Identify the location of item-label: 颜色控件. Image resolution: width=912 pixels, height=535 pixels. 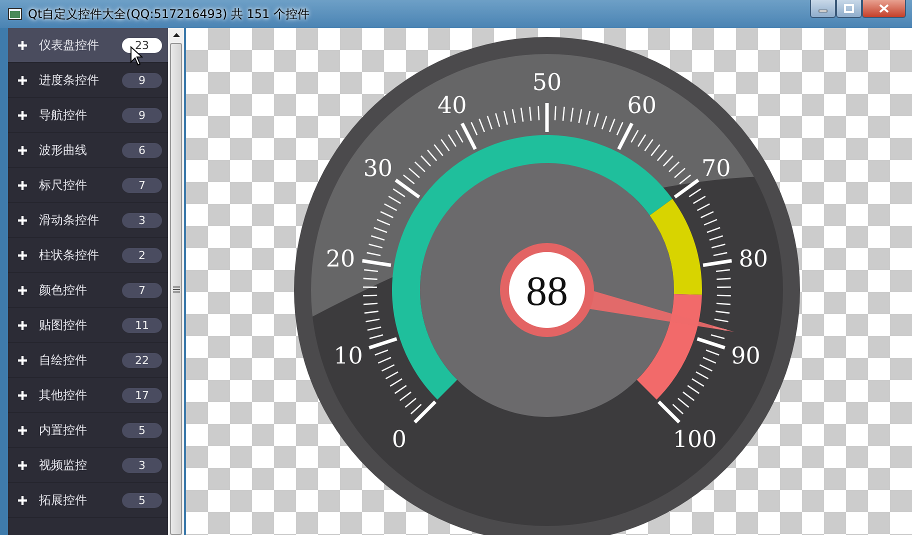
(63, 290).